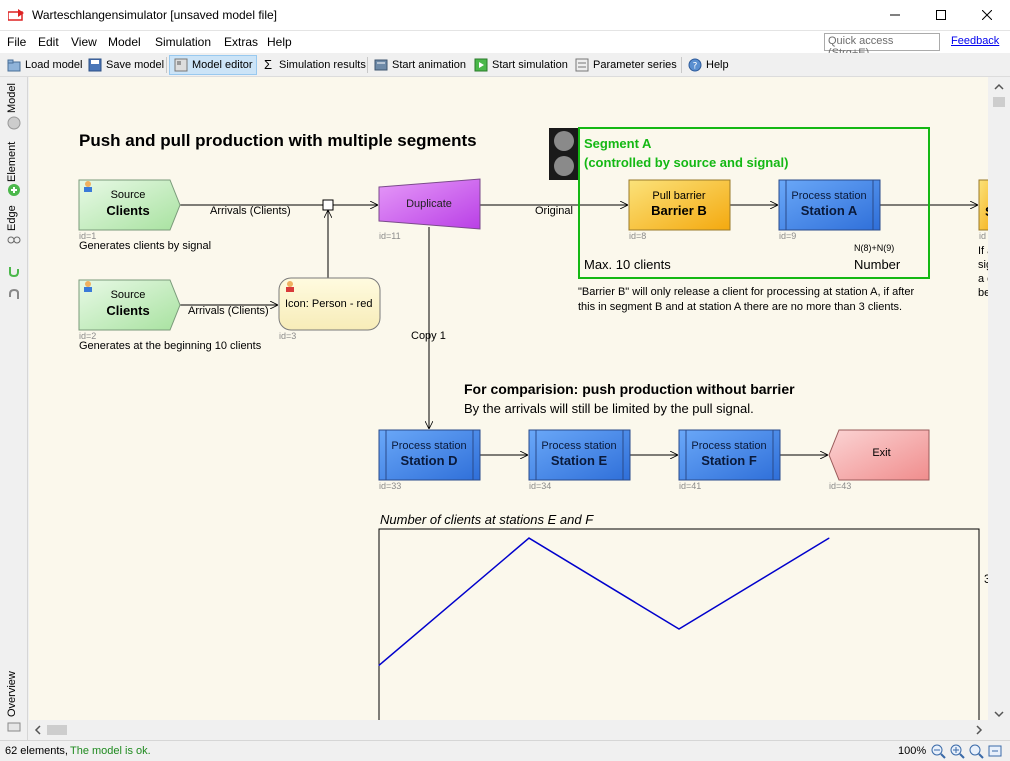  I want to click on segment-max-clients: Max. 10 clients, so click(627, 264).